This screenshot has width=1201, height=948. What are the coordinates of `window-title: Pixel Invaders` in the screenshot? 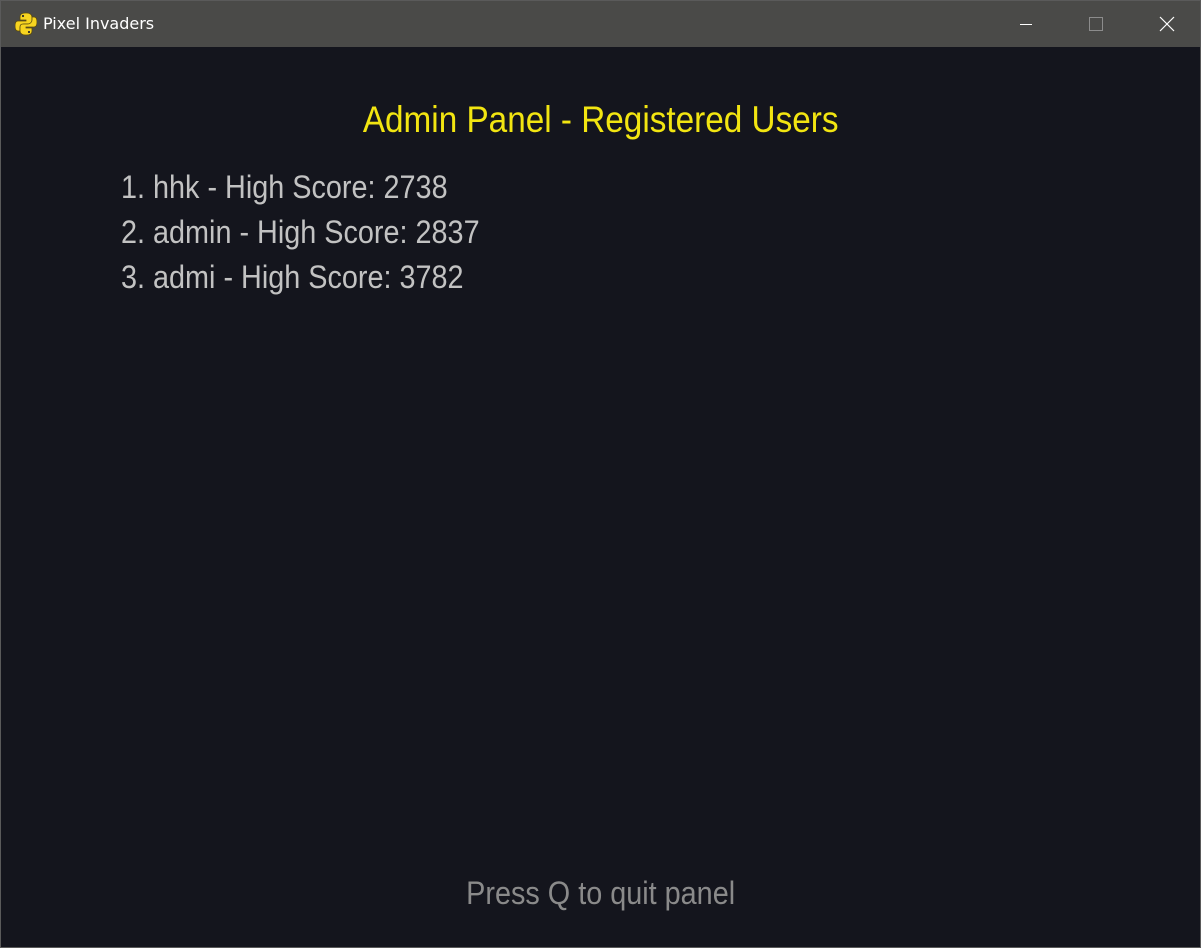 It's located at (99, 23).